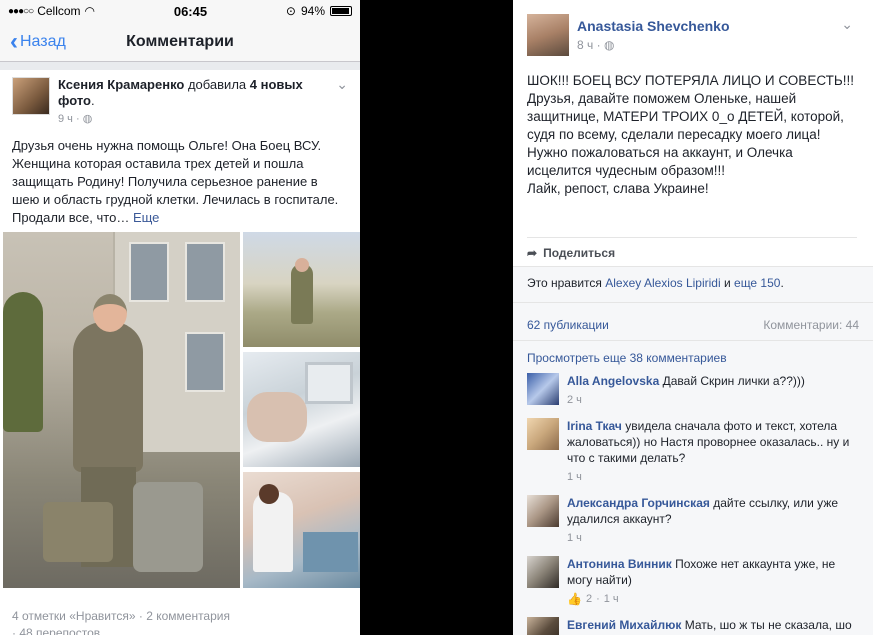  What do you see at coordinates (693, 325) in the screenshot?
I see `stats-row: 62 публикации Комментарии: 44` at bounding box center [693, 325].